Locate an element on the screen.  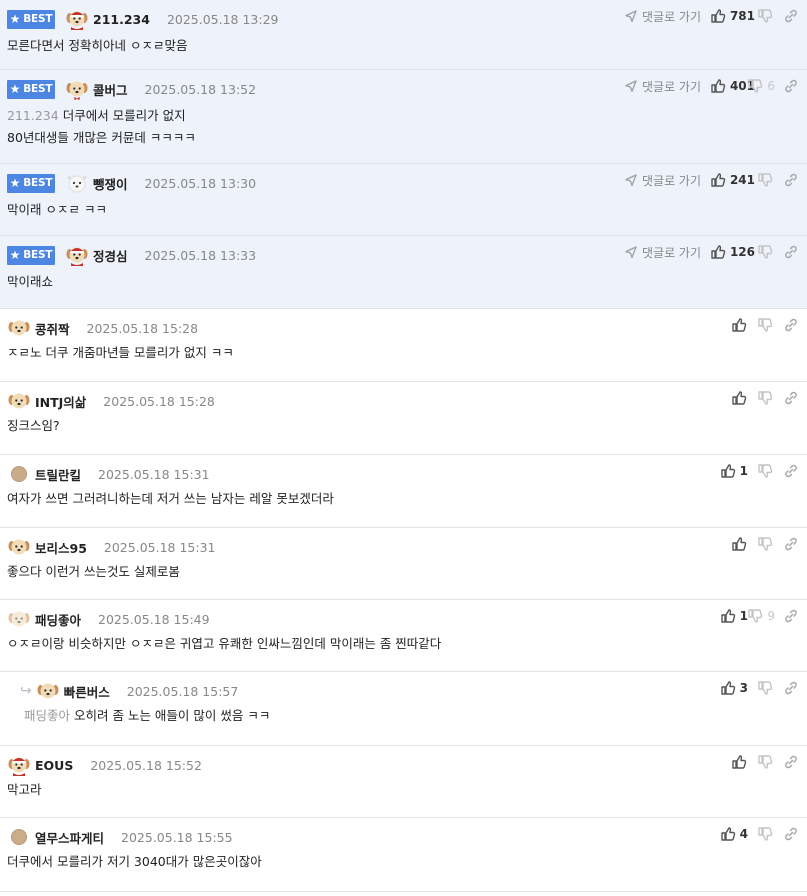
best-badge: ★ BEST is located at coordinates (31, 255).